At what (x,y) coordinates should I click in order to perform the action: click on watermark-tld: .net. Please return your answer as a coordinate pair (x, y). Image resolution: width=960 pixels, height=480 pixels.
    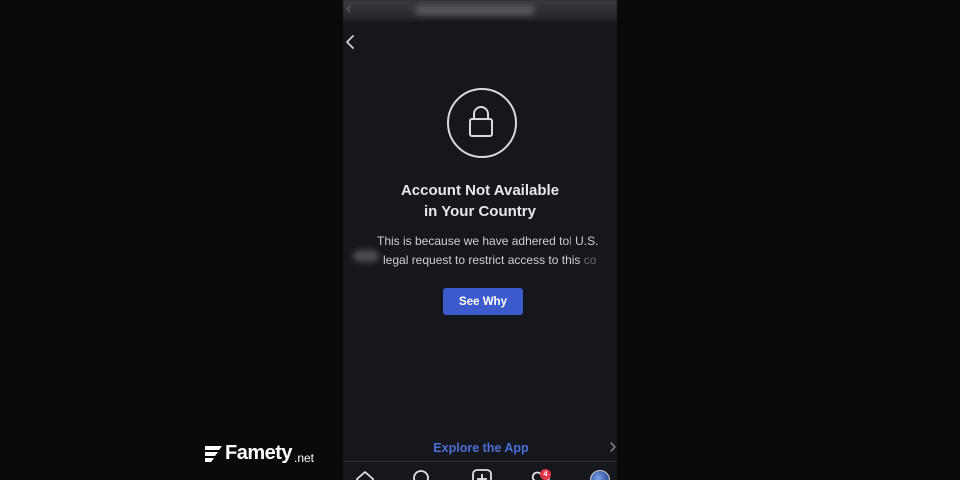
    Looking at the image, I should click on (304, 458).